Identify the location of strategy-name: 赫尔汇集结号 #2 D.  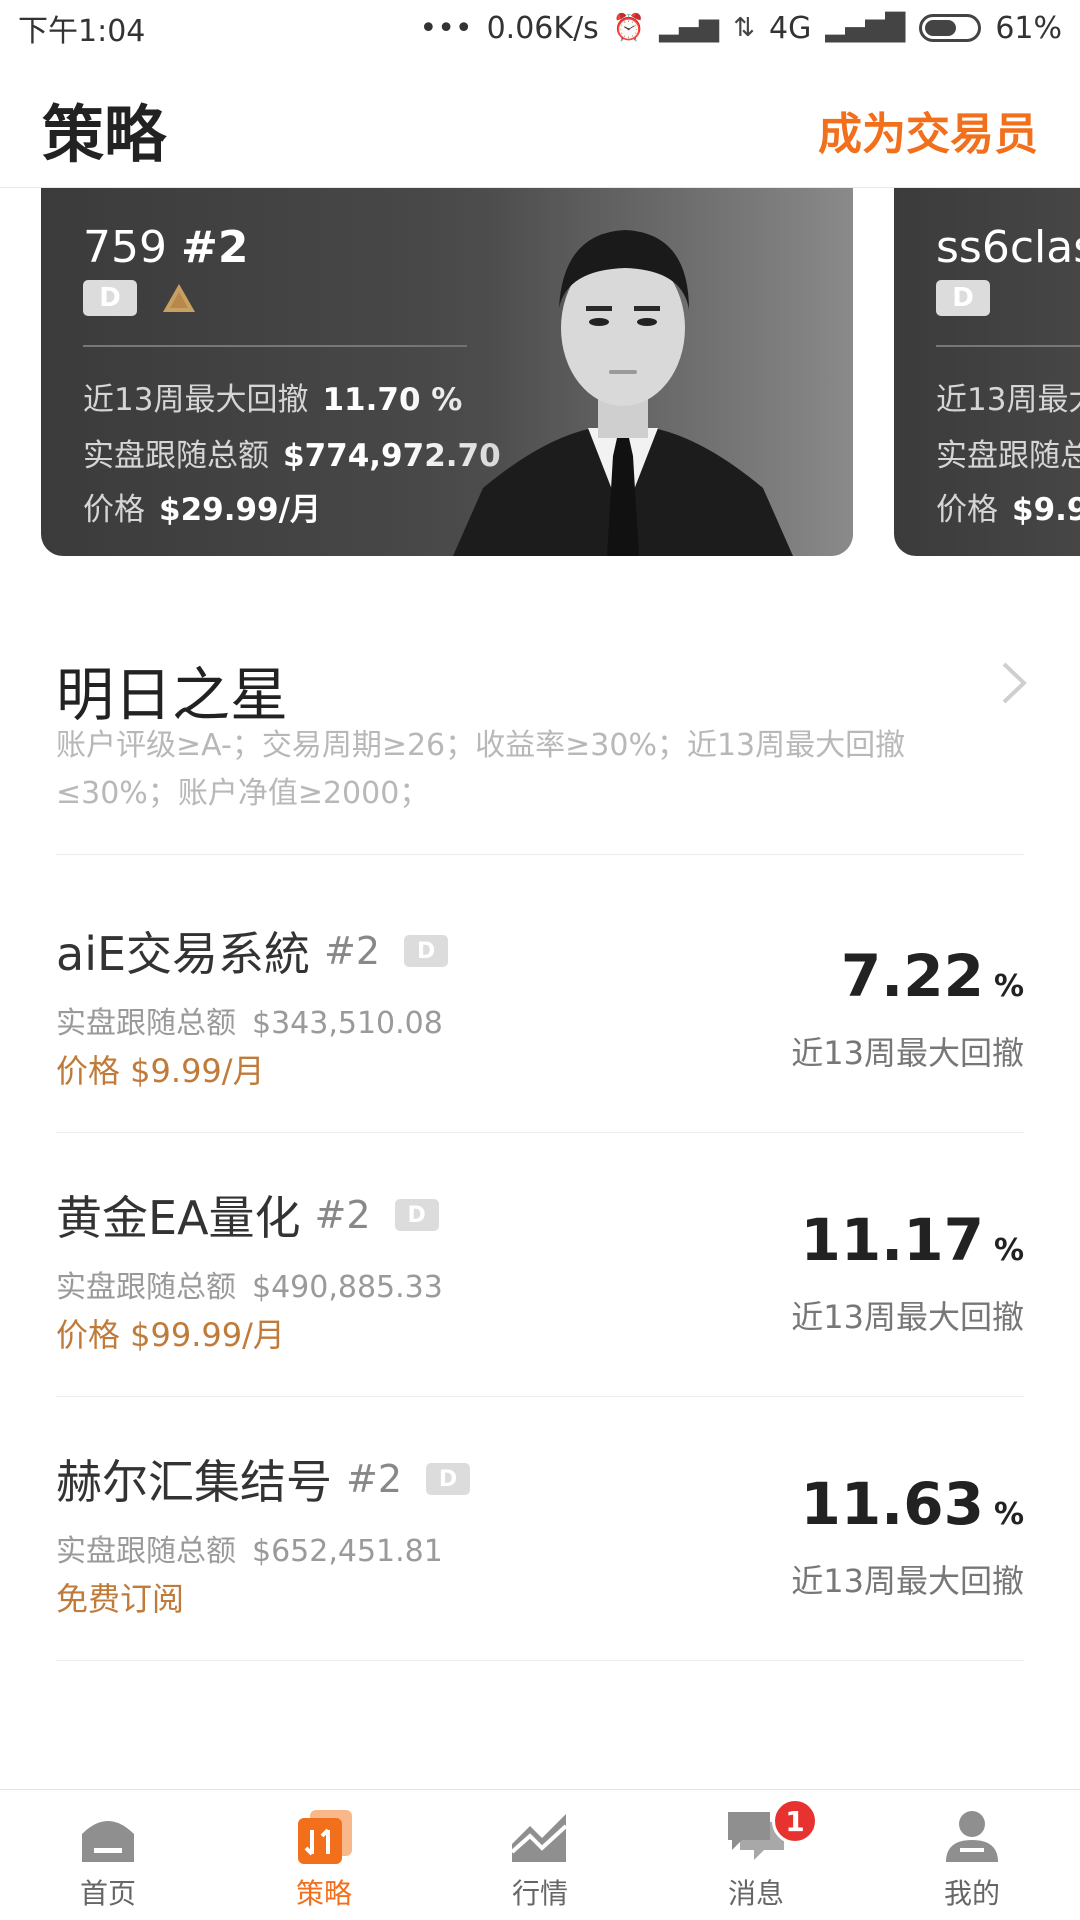
(263, 1479).